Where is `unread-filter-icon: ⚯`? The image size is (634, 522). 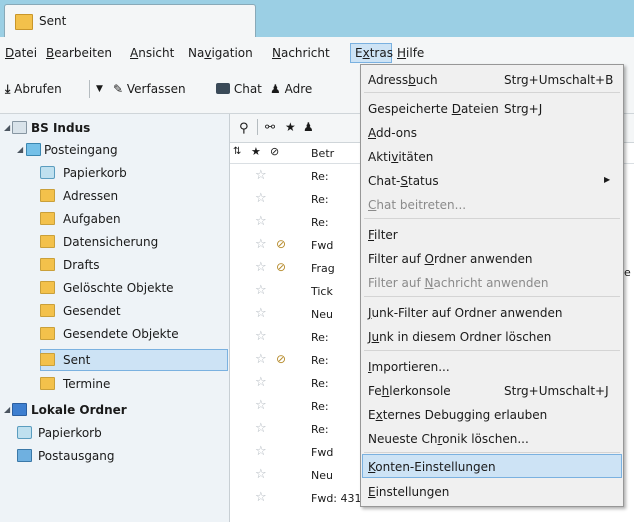
unread-filter-icon: ⚯ is located at coordinates (270, 127).